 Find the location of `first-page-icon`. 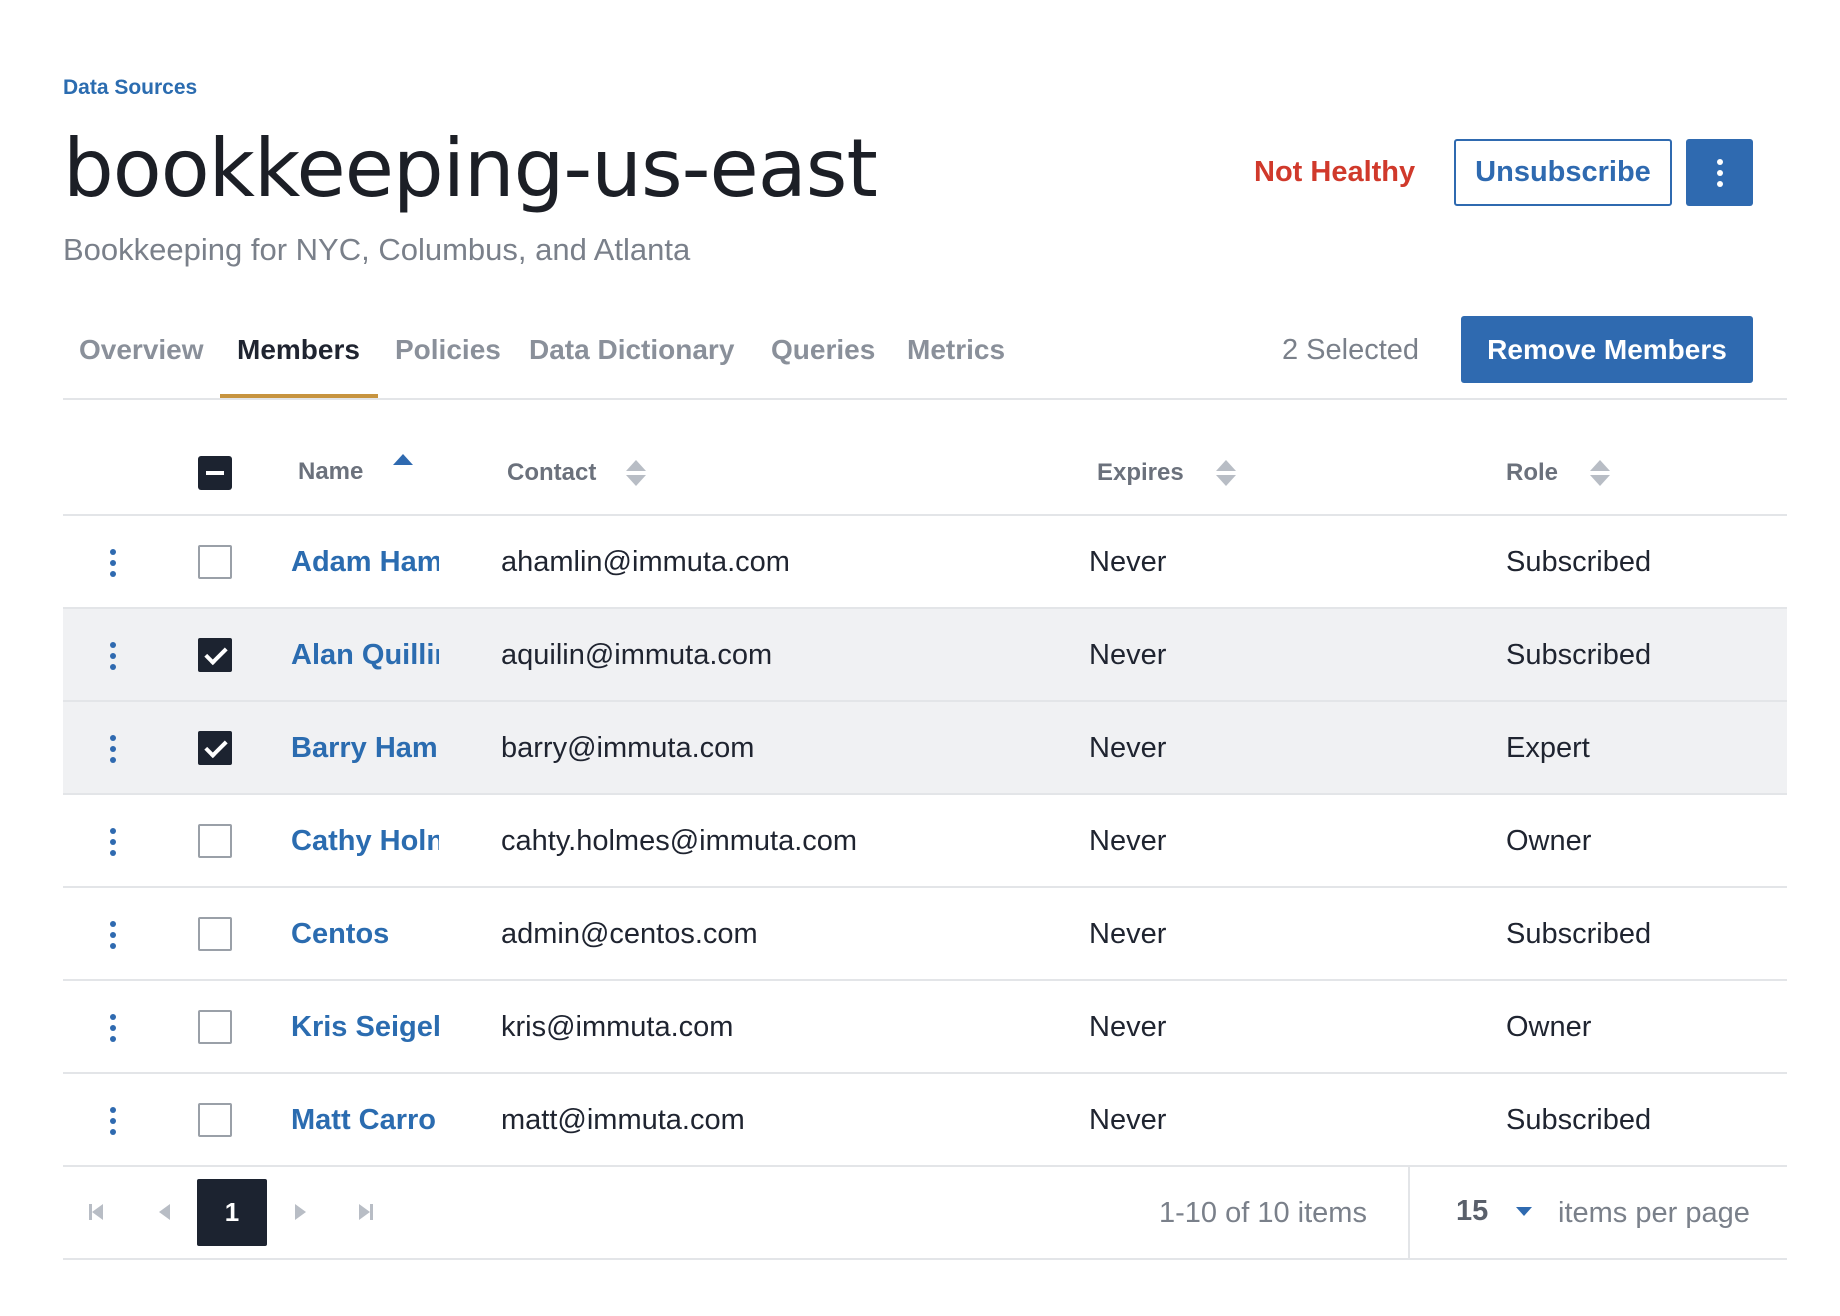

first-page-icon is located at coordinates (96, 1212).